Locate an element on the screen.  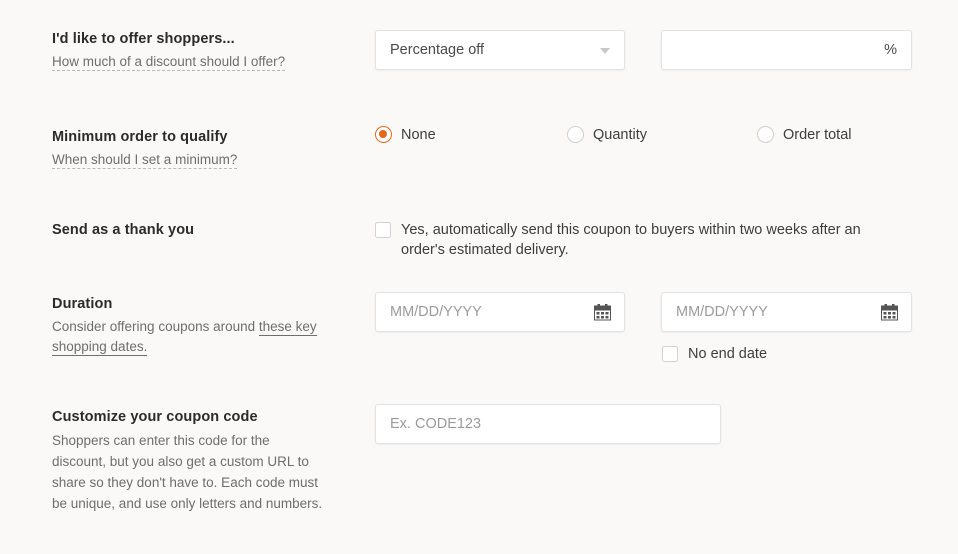
offer-amount-col: % is located at coordinates (786, 50).